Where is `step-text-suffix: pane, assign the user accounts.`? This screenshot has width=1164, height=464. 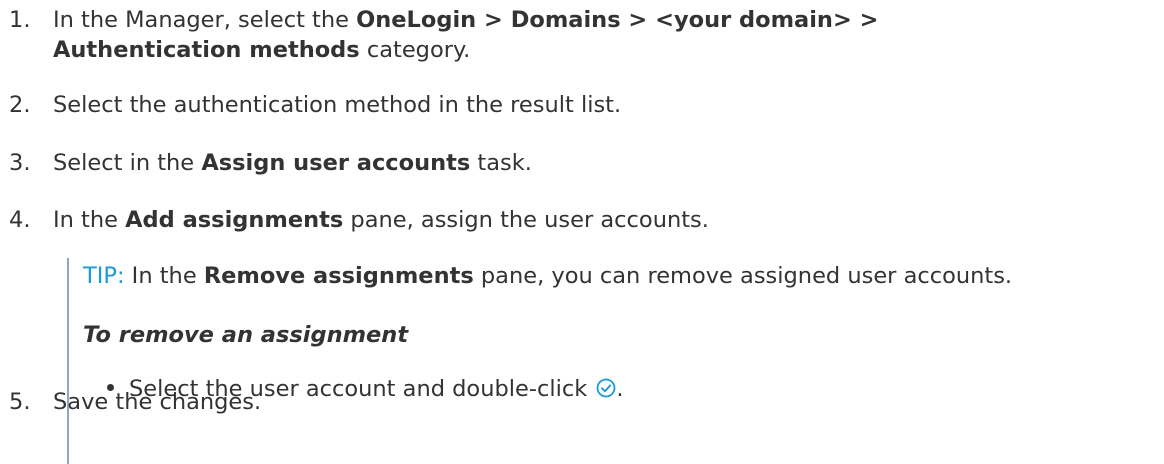
step-text-suffix: pane, assign the user accounts. is located at coordinates (526, 220).